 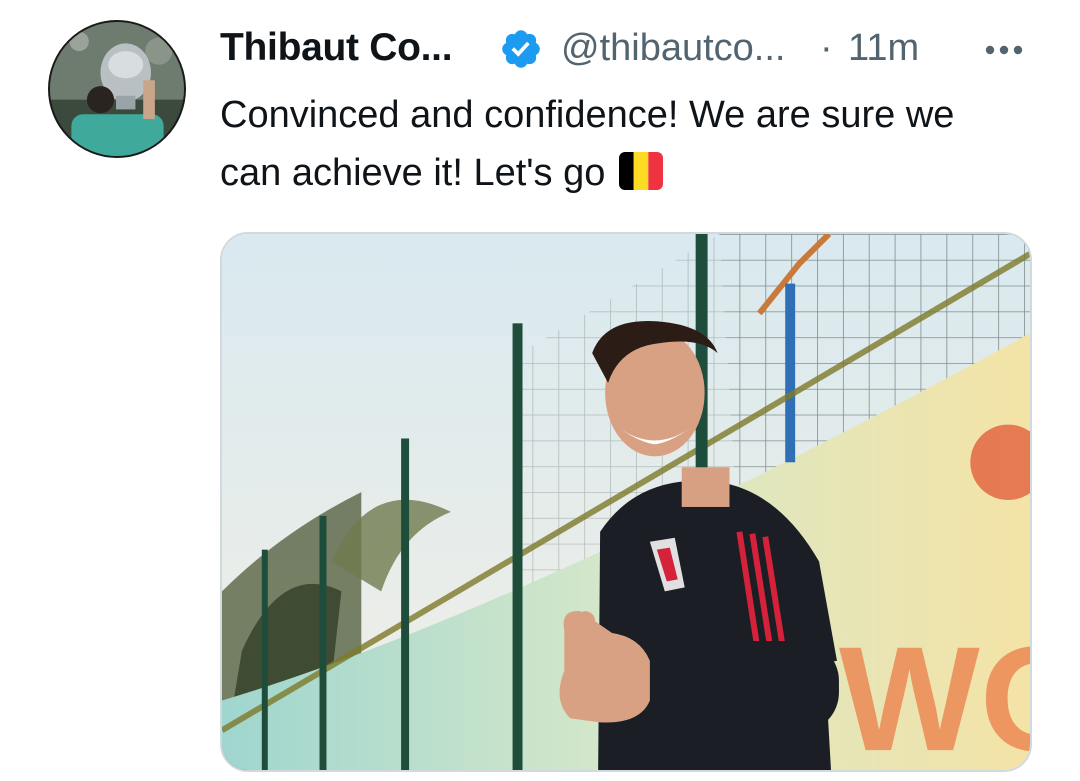 What do you see at coordinates (641, 170) in the screenshot?
I see `belgium-flag-icon` at bounding box center [641, 170].